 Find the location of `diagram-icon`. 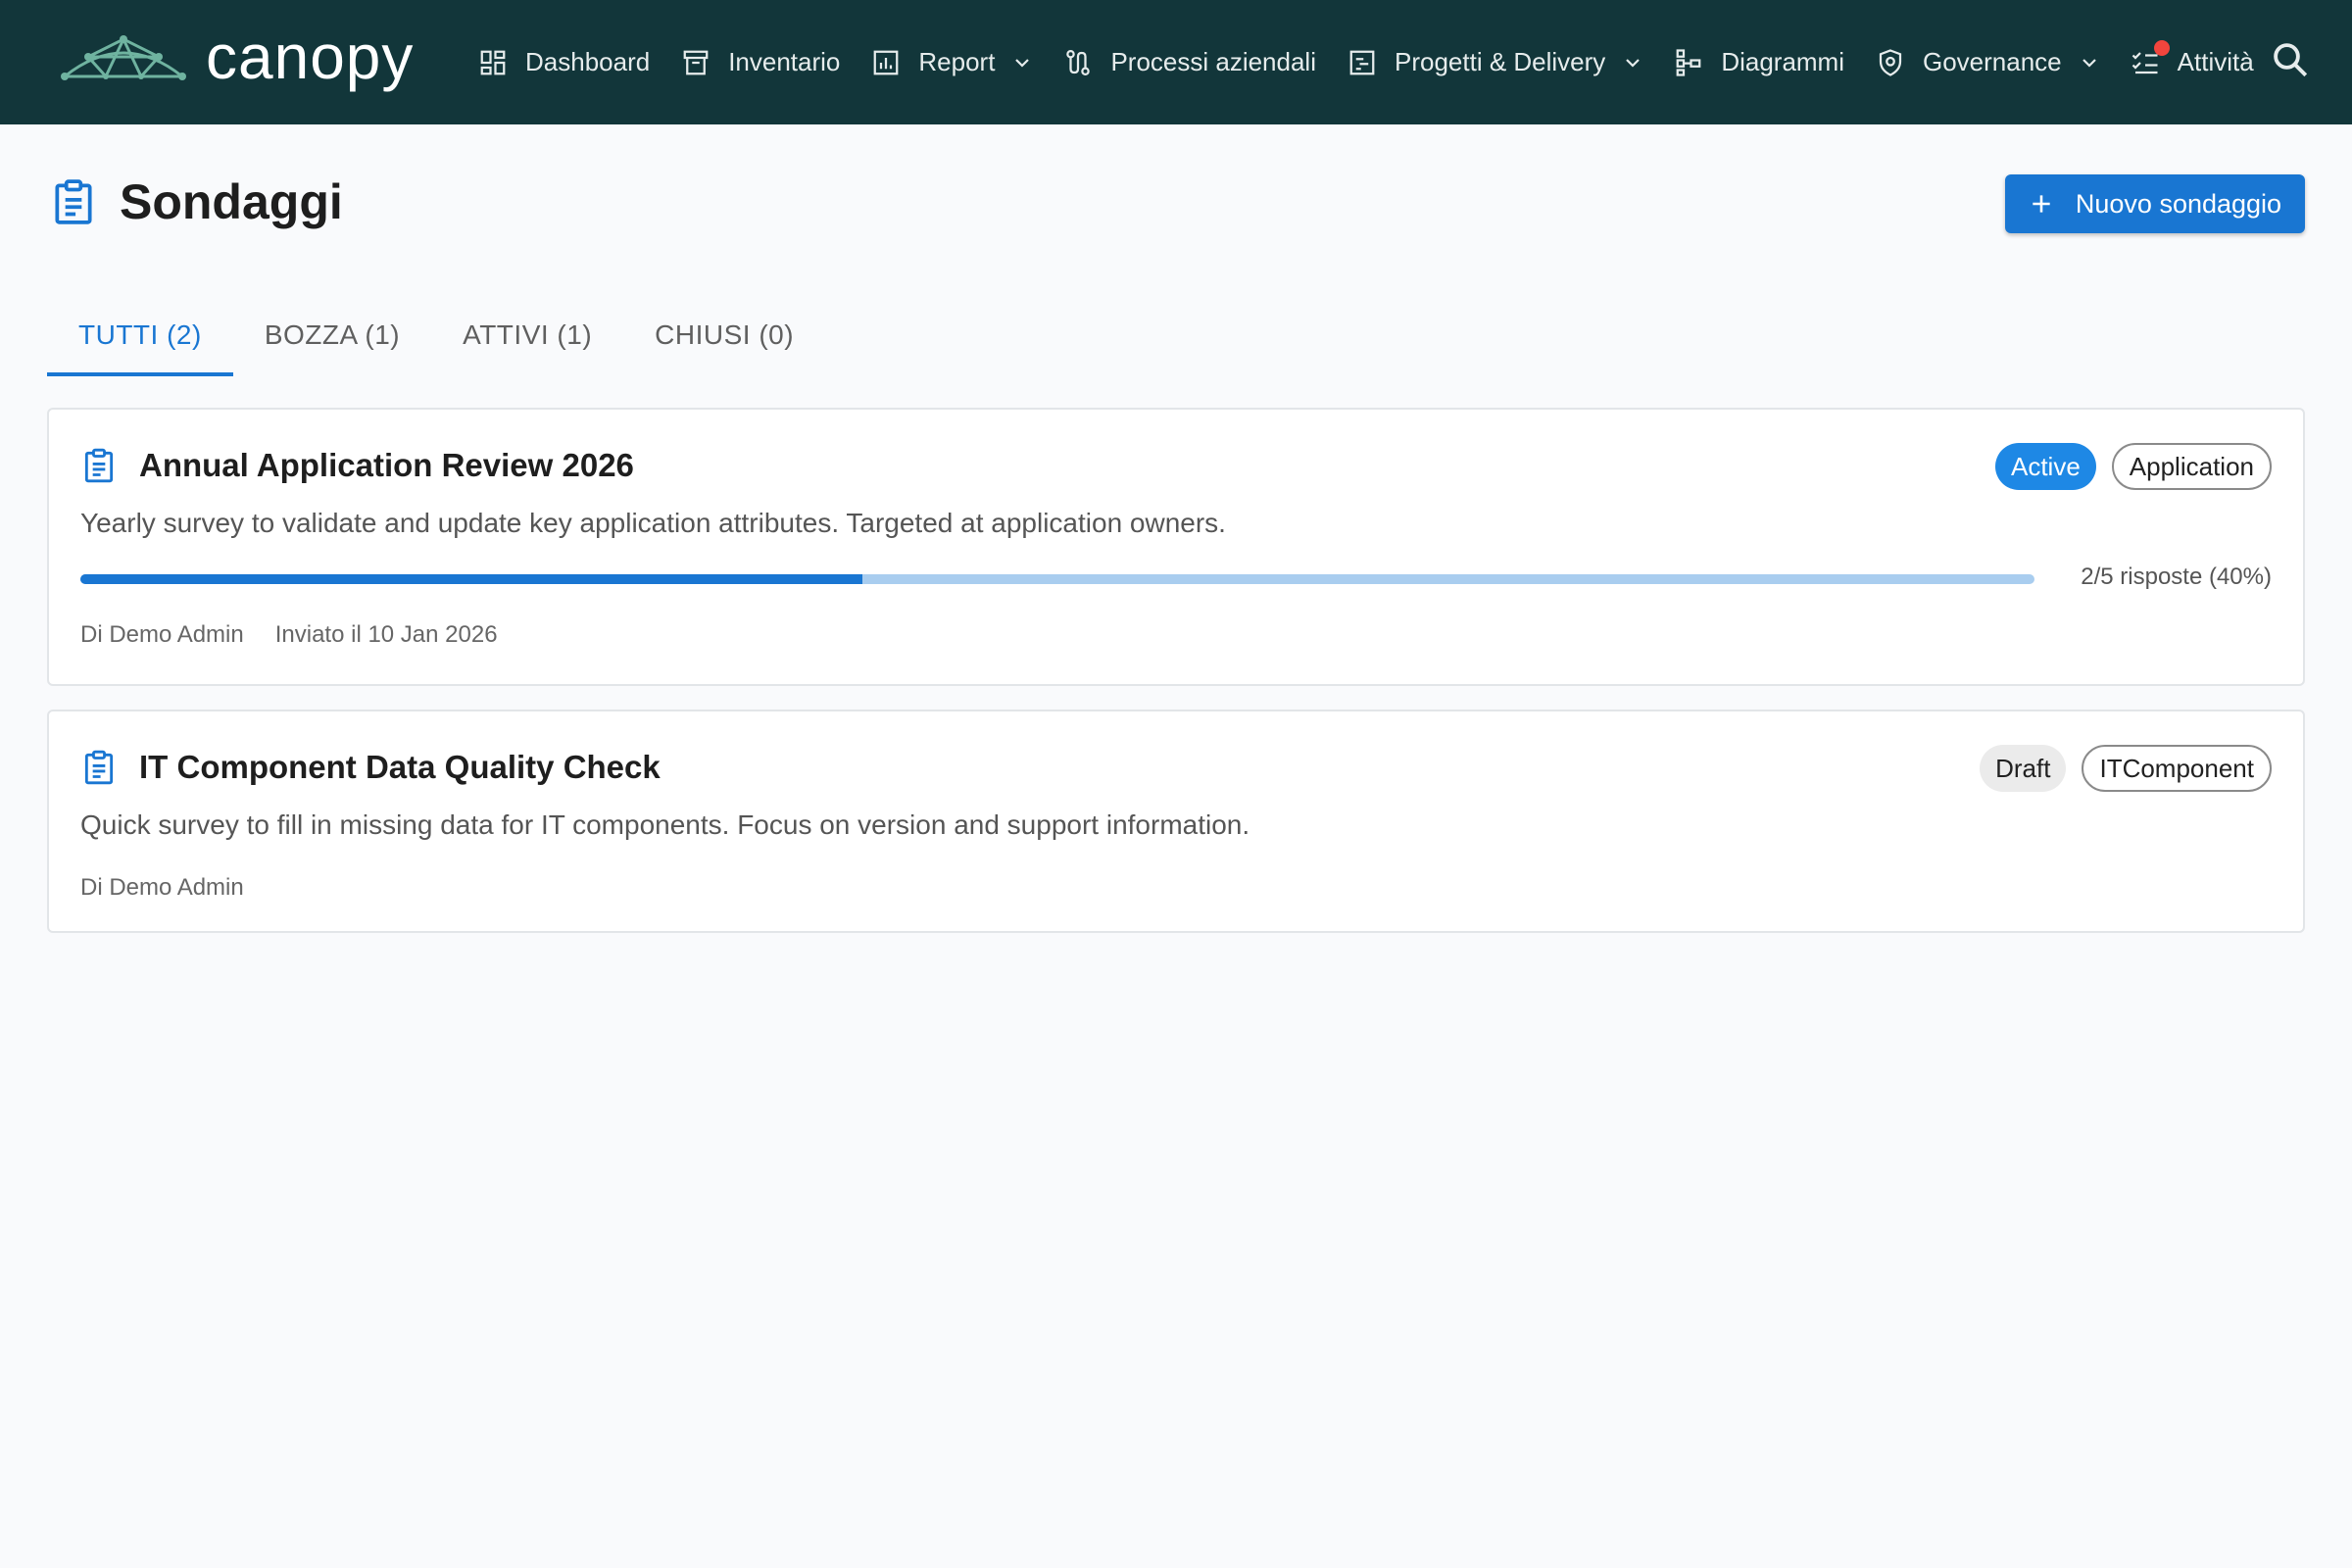

diagram-icon is located at coordinates (1688, 62).